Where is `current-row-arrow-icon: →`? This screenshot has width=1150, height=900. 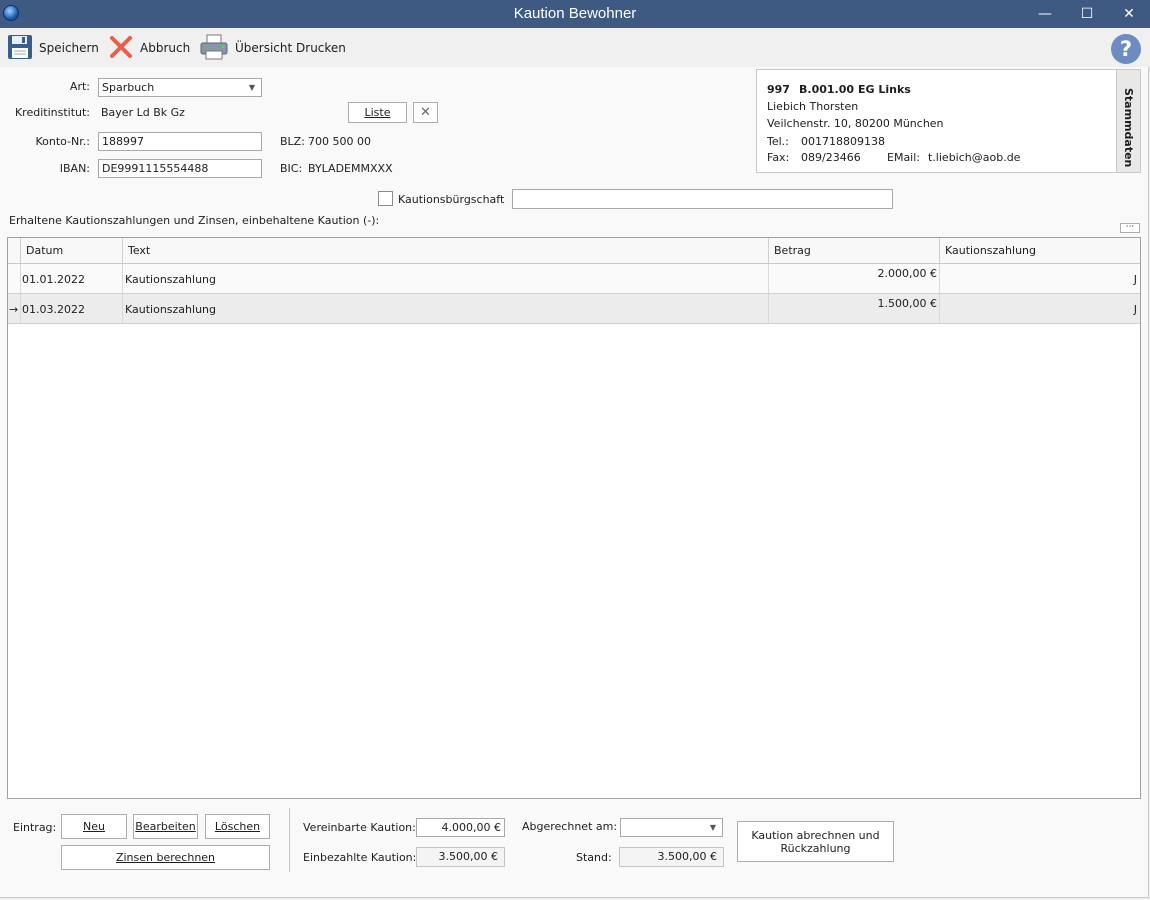
current-row-arrow-icon: → is located at coordinates (14, 308).